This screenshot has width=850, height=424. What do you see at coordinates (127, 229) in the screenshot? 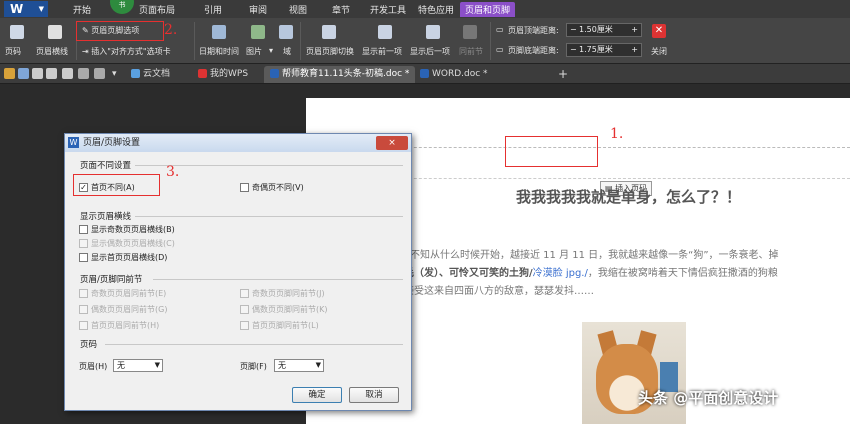
I see `odd-rule-checkbox: 显示奇数页页眉横线(B)` at bounding box center [127, 229].